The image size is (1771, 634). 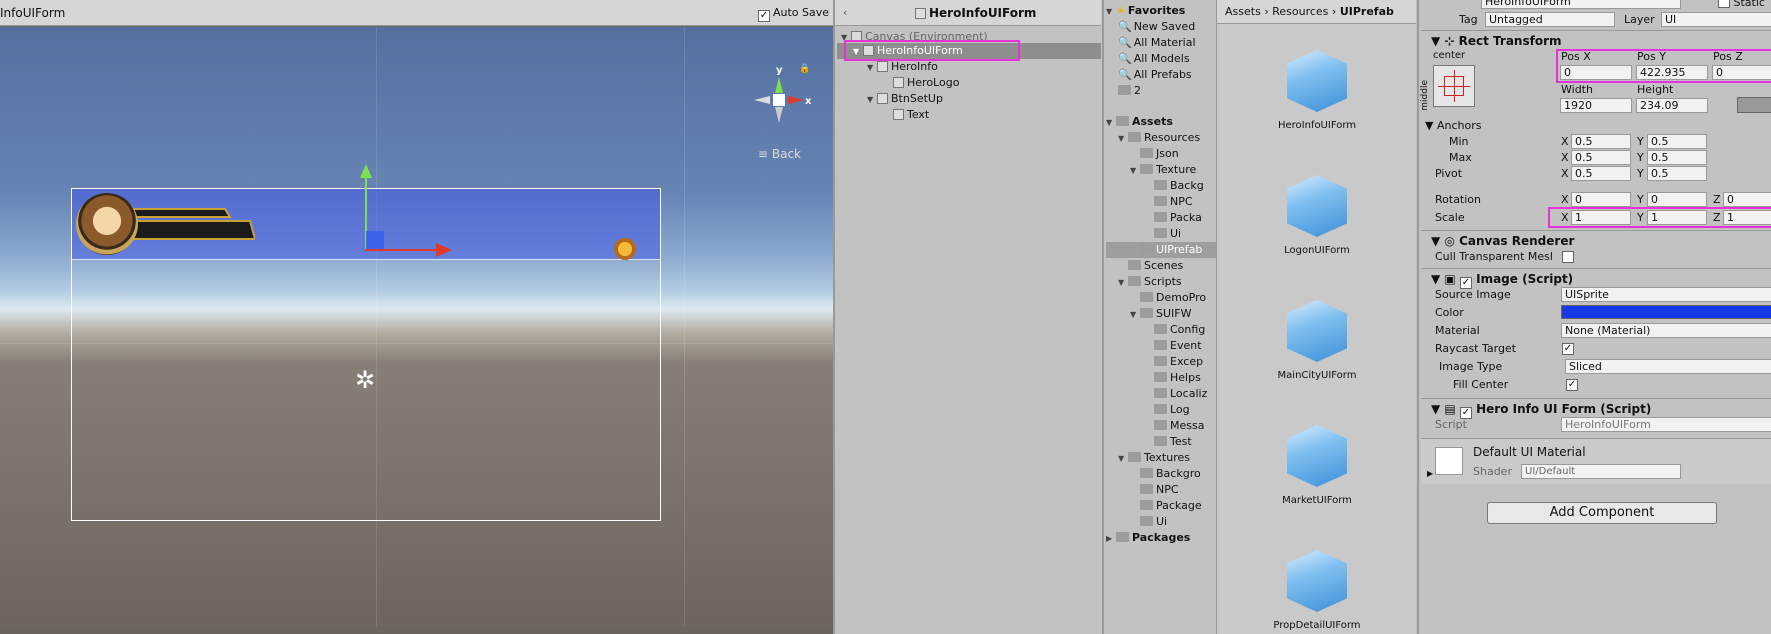 What do you see at coordinates (1154, 59) in the screenshot?
I see `favorite-item: 🔍 All Models` at bounding box center [1154, 59].